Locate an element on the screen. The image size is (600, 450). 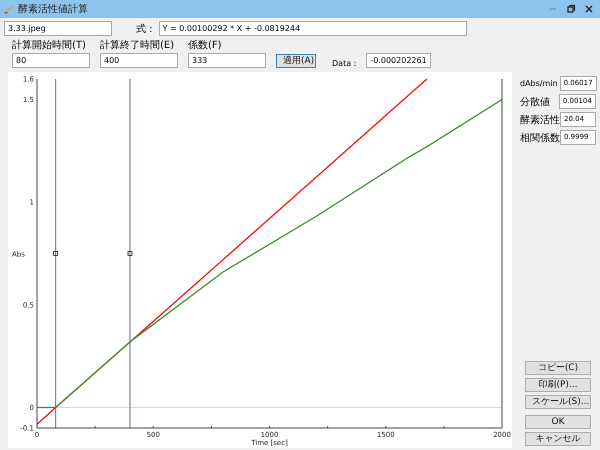
data-field: -0.000202261 is located at coordinates (398, 60).